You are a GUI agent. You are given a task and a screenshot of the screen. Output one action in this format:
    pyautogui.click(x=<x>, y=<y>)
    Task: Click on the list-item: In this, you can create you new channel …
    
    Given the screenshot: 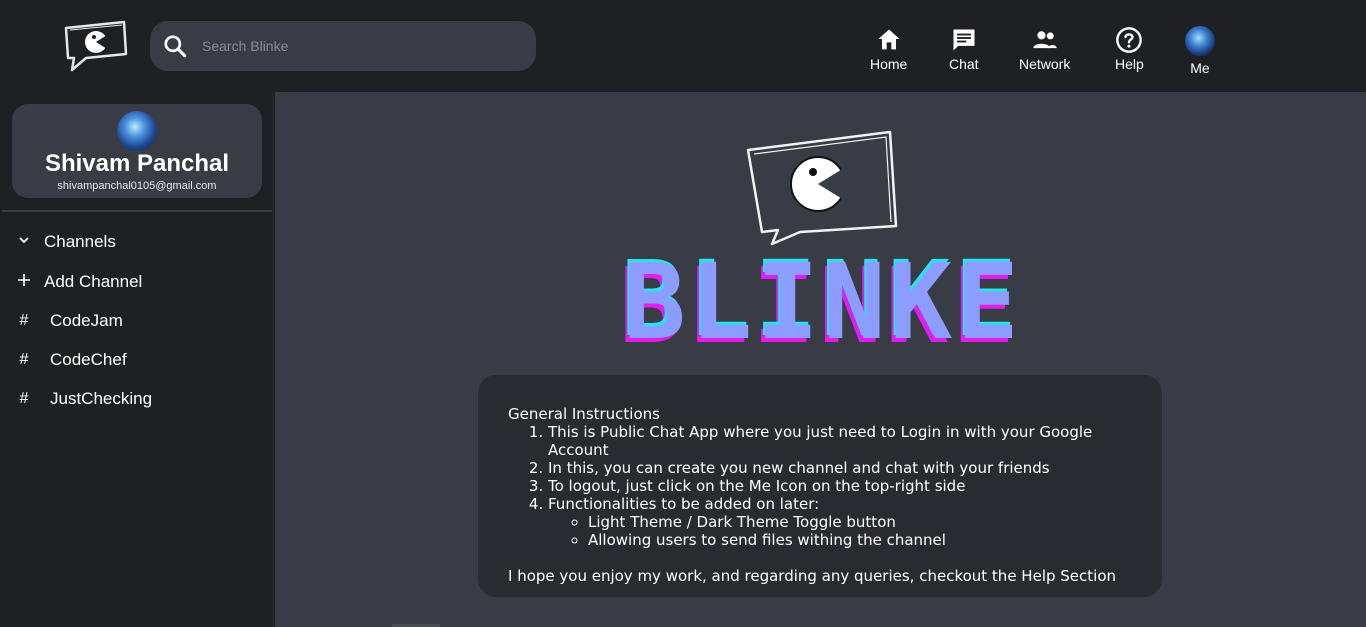 What is the action you would take?
    pyautogui.click(x=840, y=468)
    